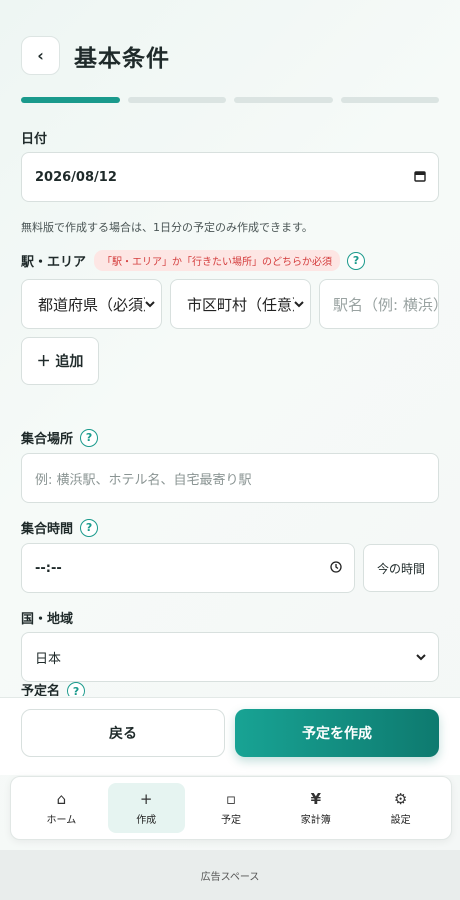  I want to click on country-label: 国・地域, so click(47, 617).